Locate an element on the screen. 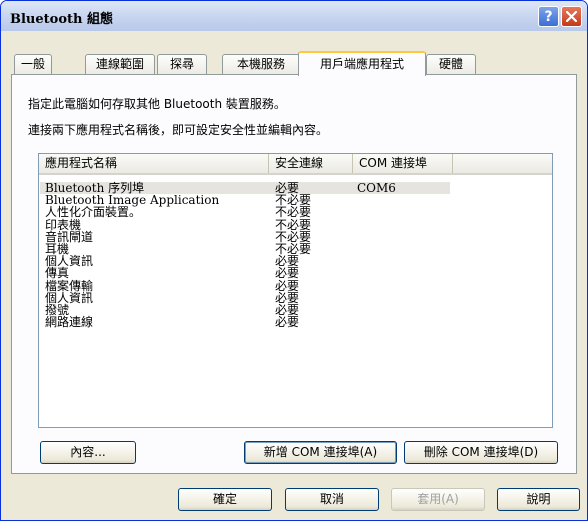  list-item: 人性化介面裝置。 不必要 is located at coordinates (295, 212).